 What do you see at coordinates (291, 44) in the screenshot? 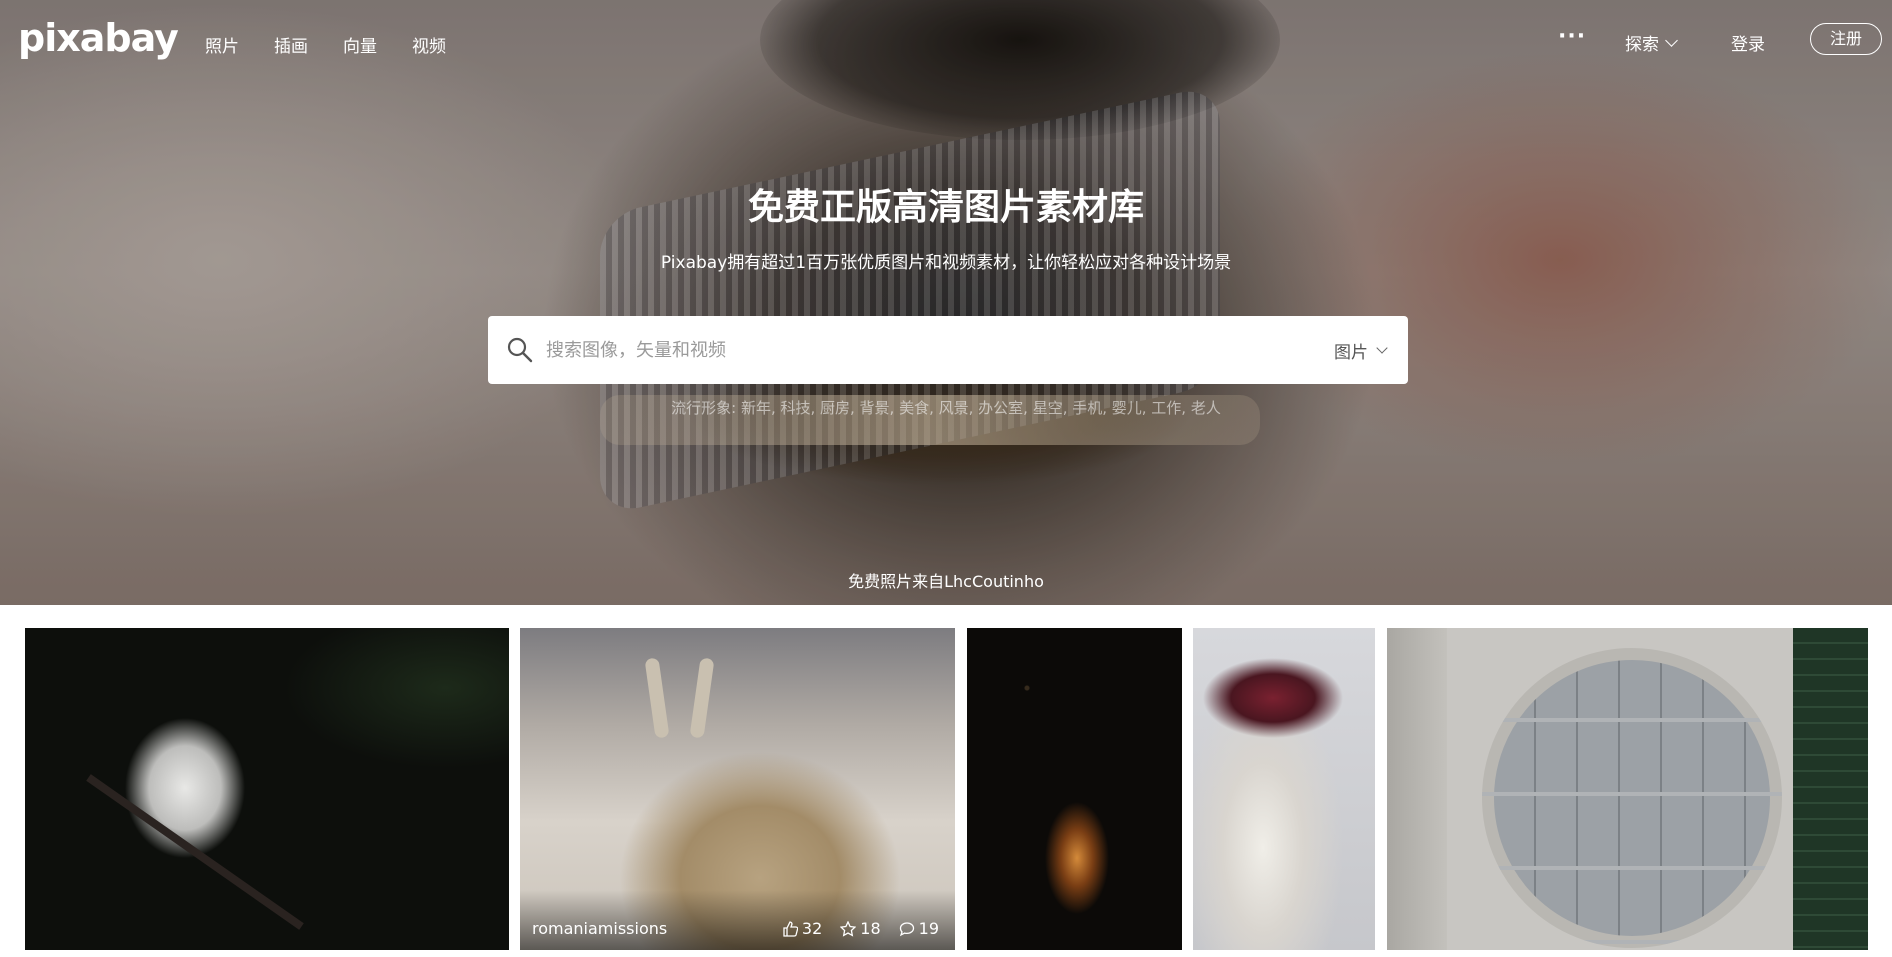
I see `nav-link-illustrations: 插画` at bounding box center [291, 44].